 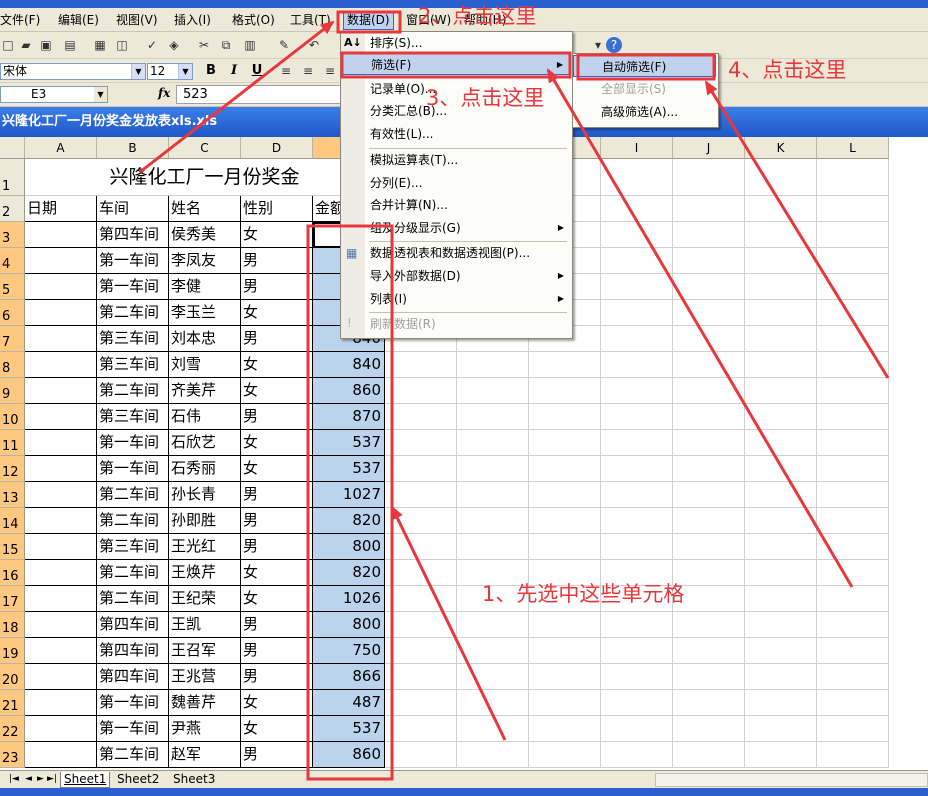 I want to click on data-cell: 刘本忠, so click(x=205, y=339).